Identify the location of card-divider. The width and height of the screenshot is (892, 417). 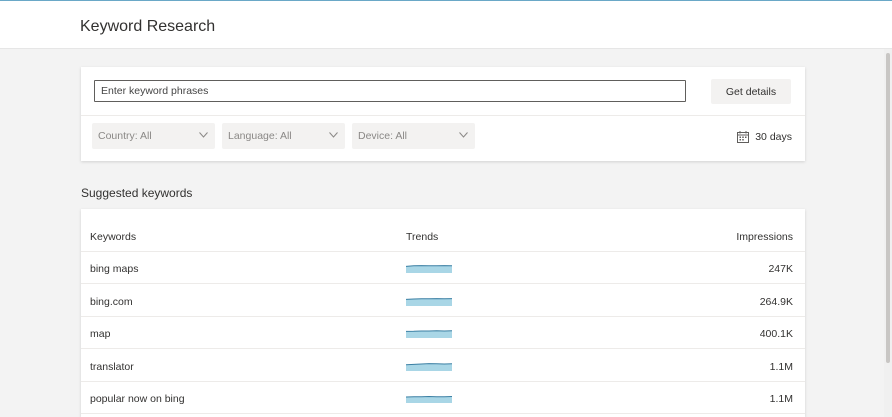
(443, 115).